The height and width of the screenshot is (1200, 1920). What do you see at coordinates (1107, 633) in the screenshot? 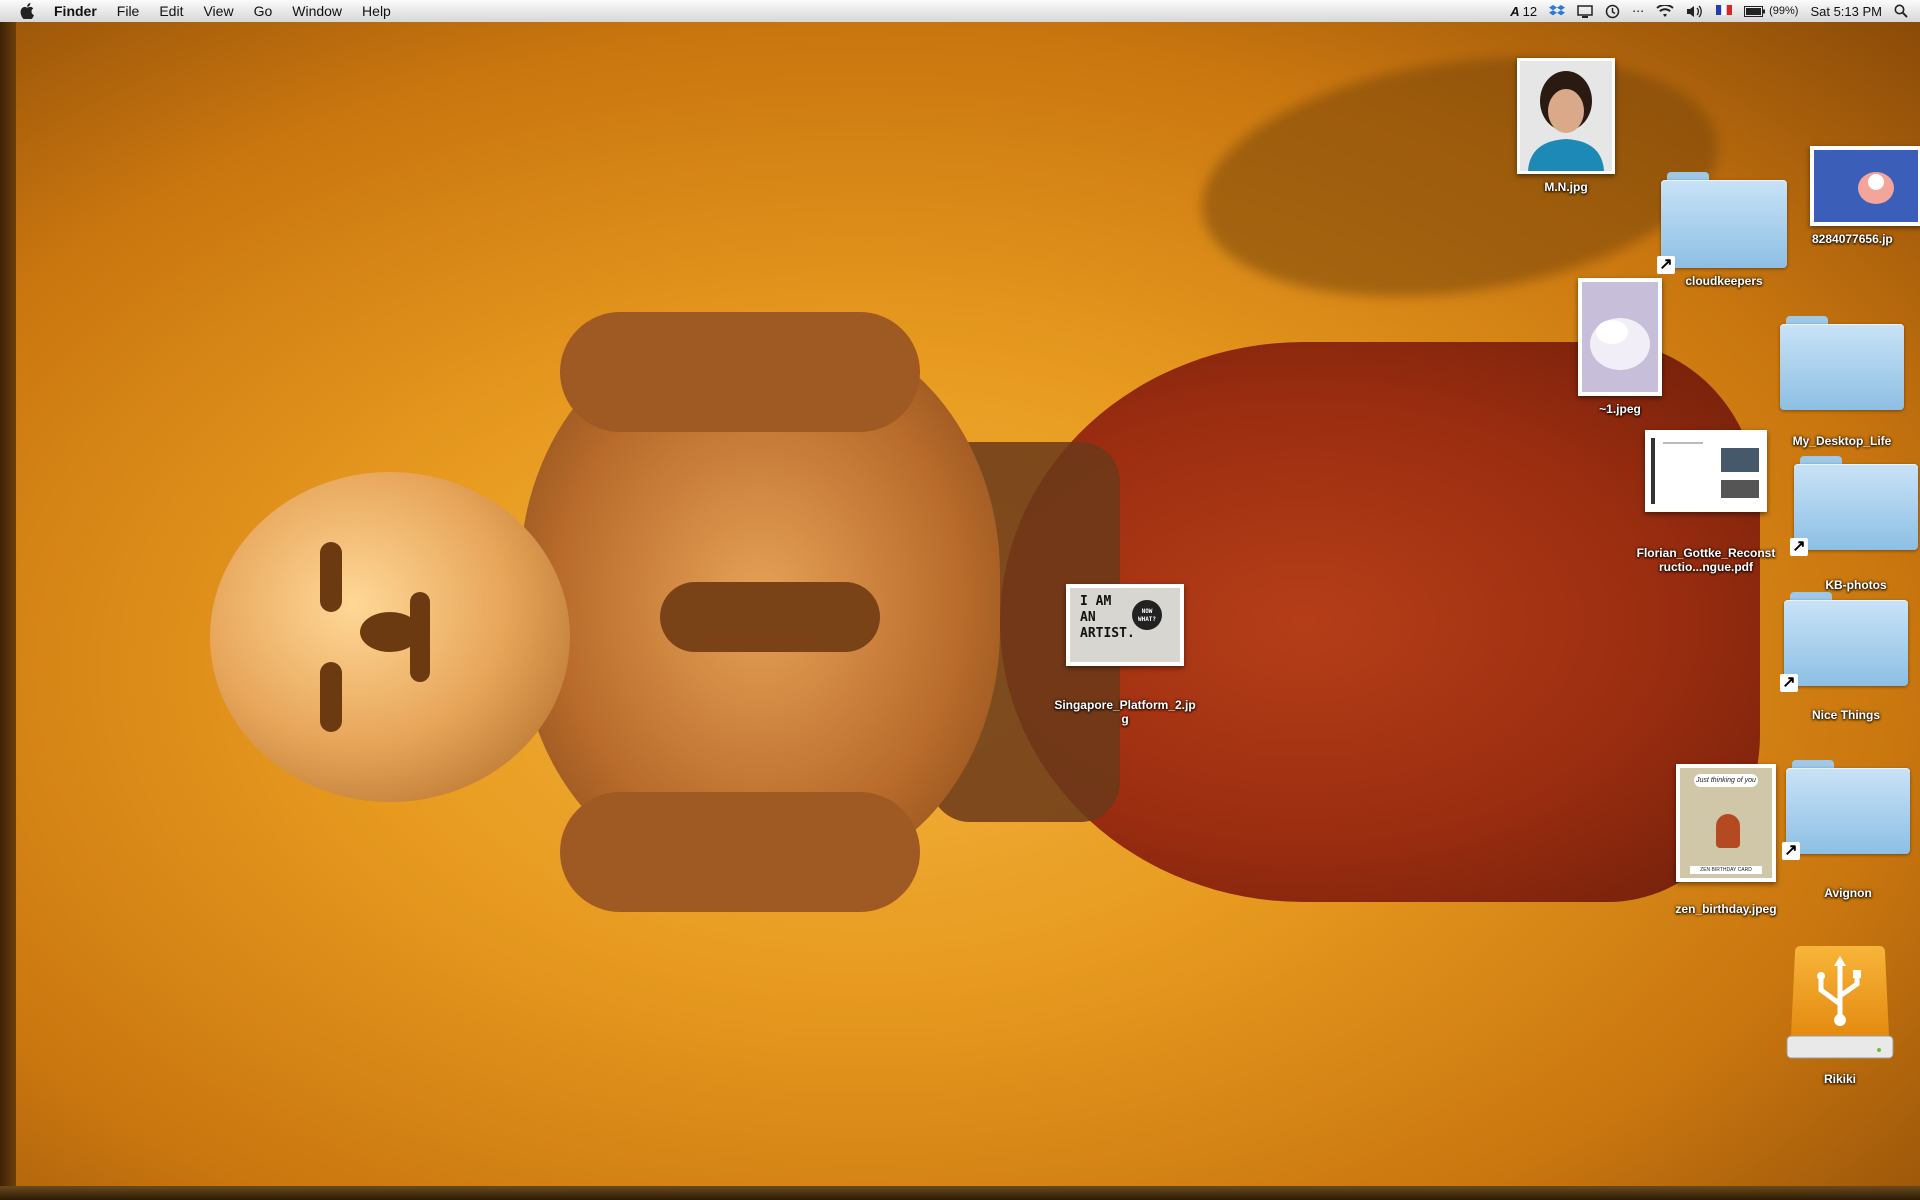
I see `artist-card-line3: ARTIST.` at bounding box center [1107, 633].